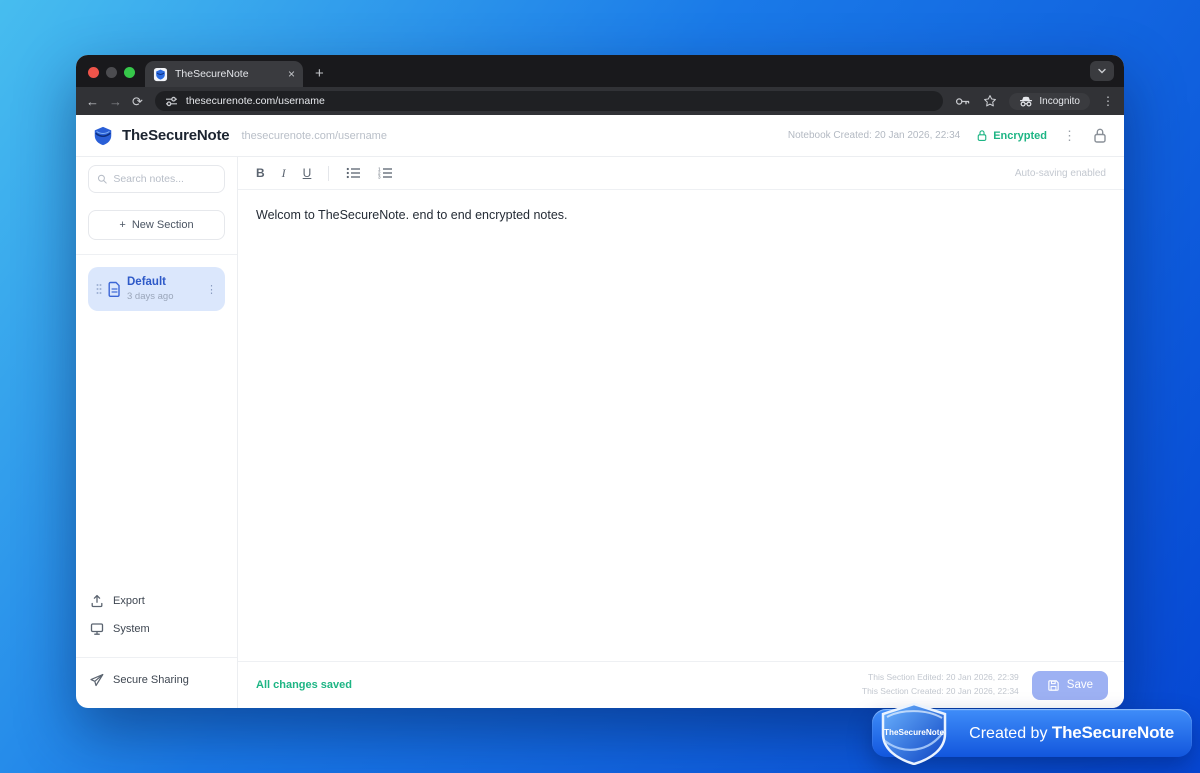 The width and height of the screenshot is (1200, 773). I want to click on search-icon, so click(102, 179).